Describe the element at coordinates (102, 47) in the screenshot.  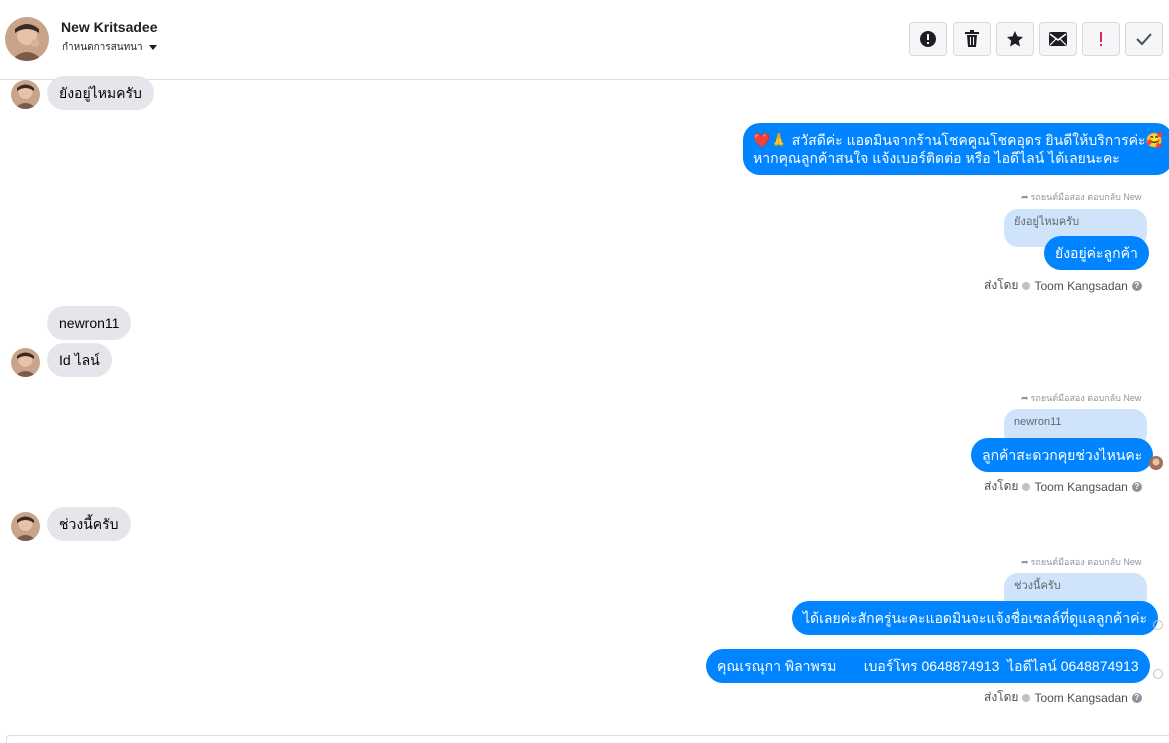
I see `conversation-status-label: กำหนดการสนทนา` at that location.